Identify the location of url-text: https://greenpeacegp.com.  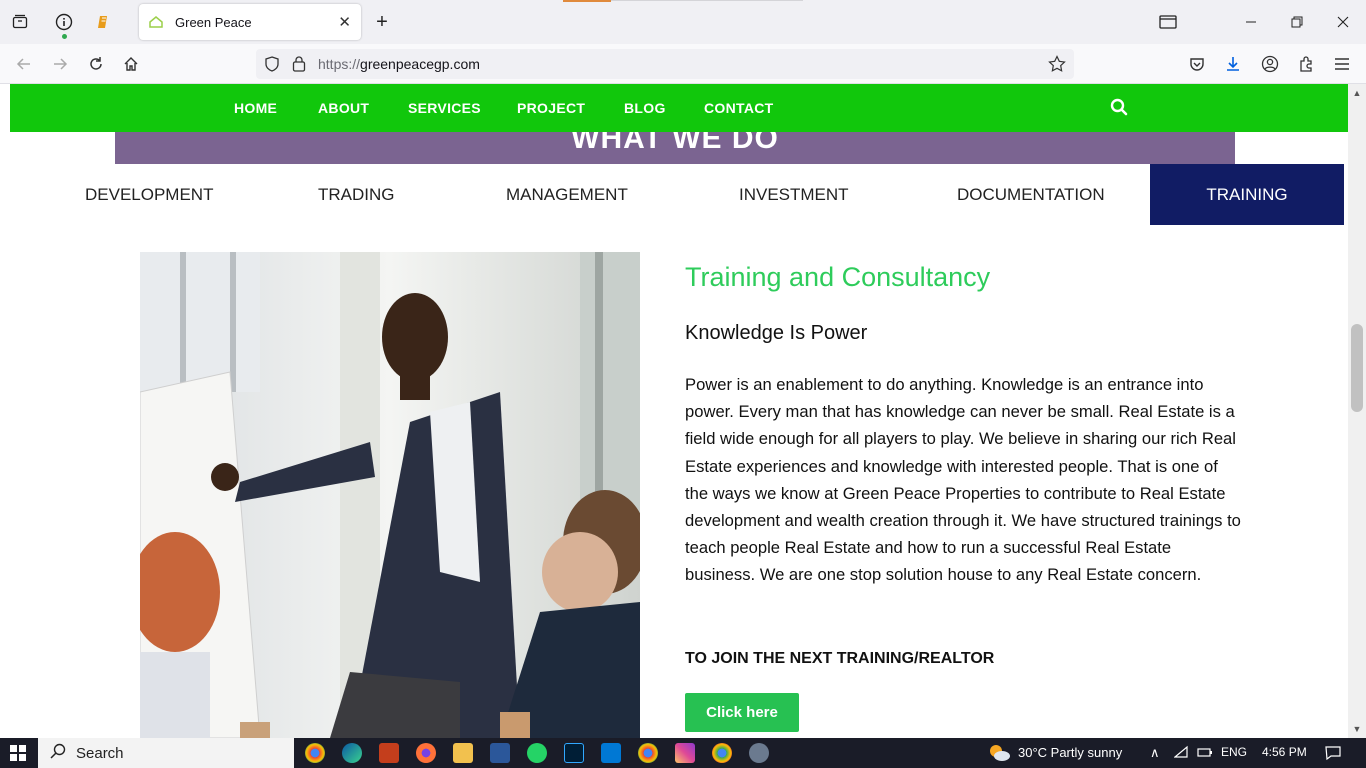
(399, 64).